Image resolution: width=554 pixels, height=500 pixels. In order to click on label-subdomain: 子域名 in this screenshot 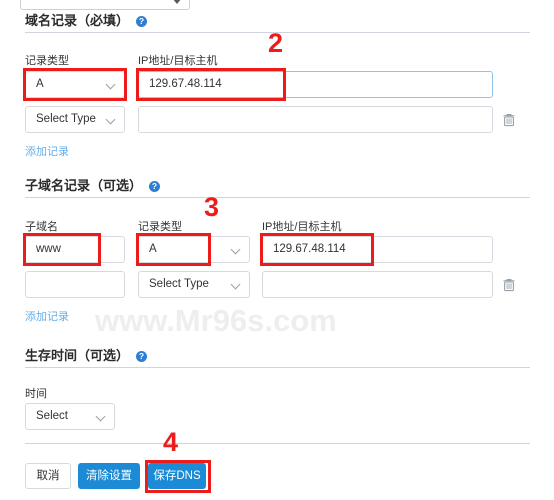, I will do `click(41, 227)`.